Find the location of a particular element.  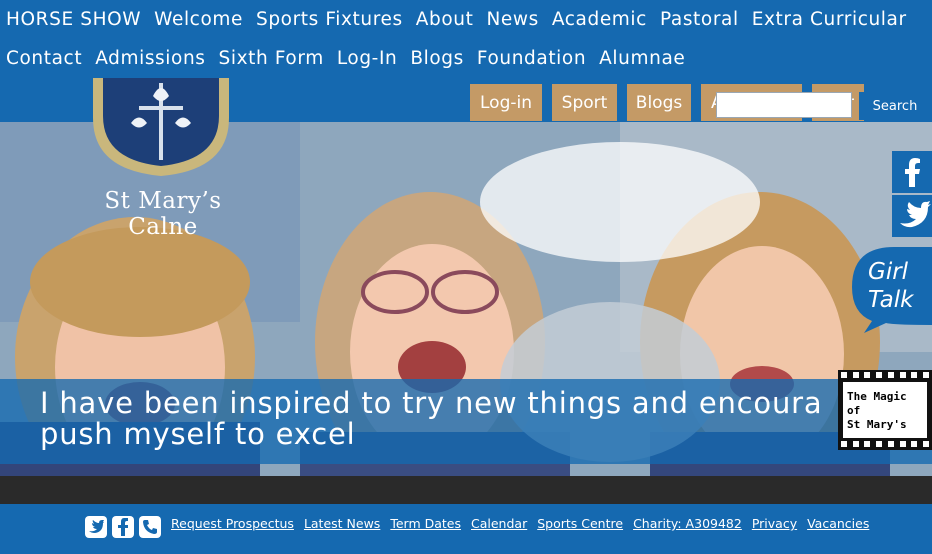

search-button: Search is located at coordinates (895, 106).